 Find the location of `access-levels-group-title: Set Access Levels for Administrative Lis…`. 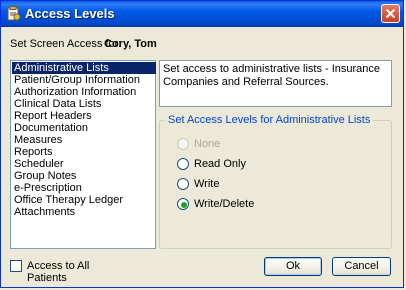

access-levels-group-title: Set Access Levels for Administrative Lis… is located at coordinates (269, 120).